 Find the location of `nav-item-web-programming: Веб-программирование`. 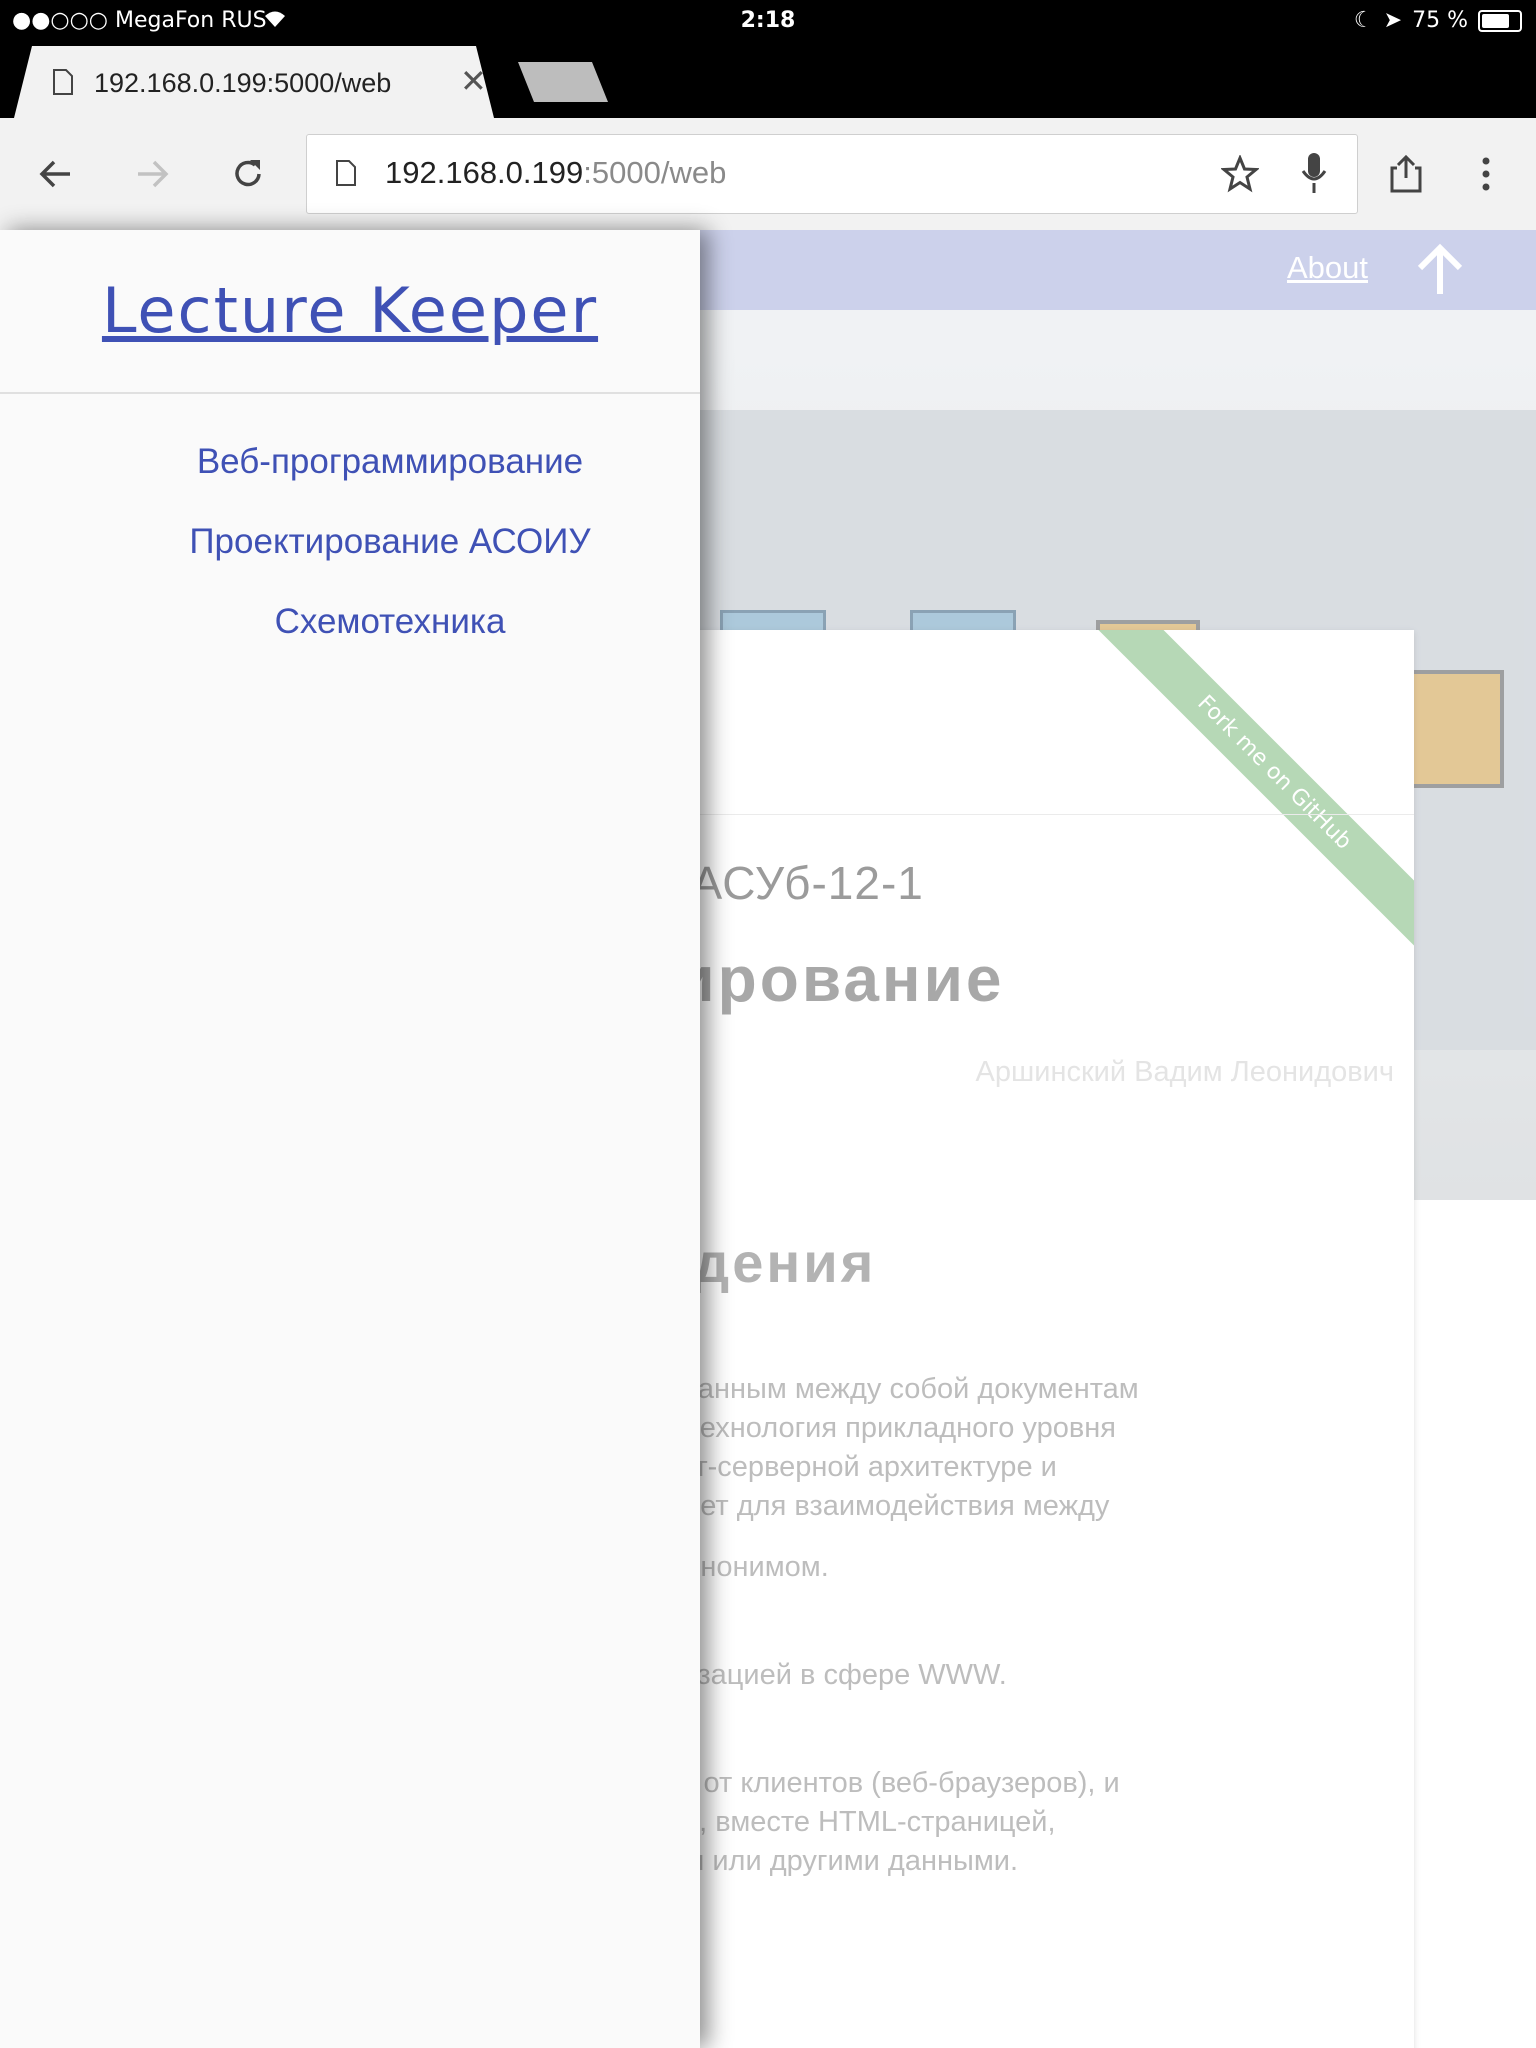

nav-item-web-programming: Веб-программирование is located at coordinates (390, 480).